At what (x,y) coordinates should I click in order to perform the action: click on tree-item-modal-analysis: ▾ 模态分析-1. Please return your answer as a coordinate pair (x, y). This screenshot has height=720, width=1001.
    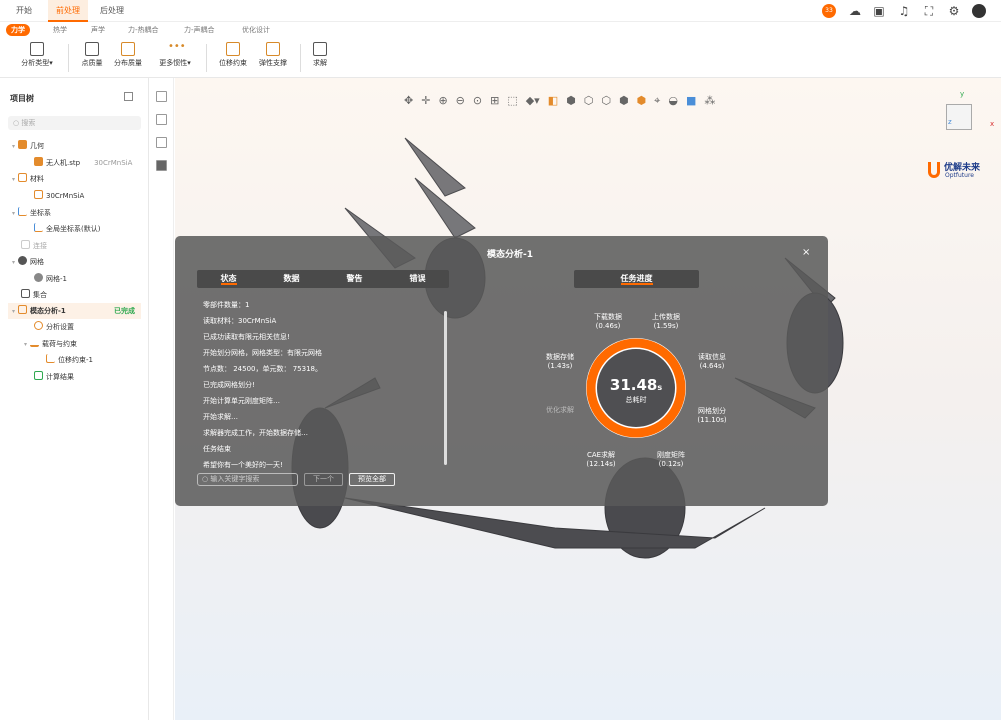
    Looking at the image, I should click on (39, 311).